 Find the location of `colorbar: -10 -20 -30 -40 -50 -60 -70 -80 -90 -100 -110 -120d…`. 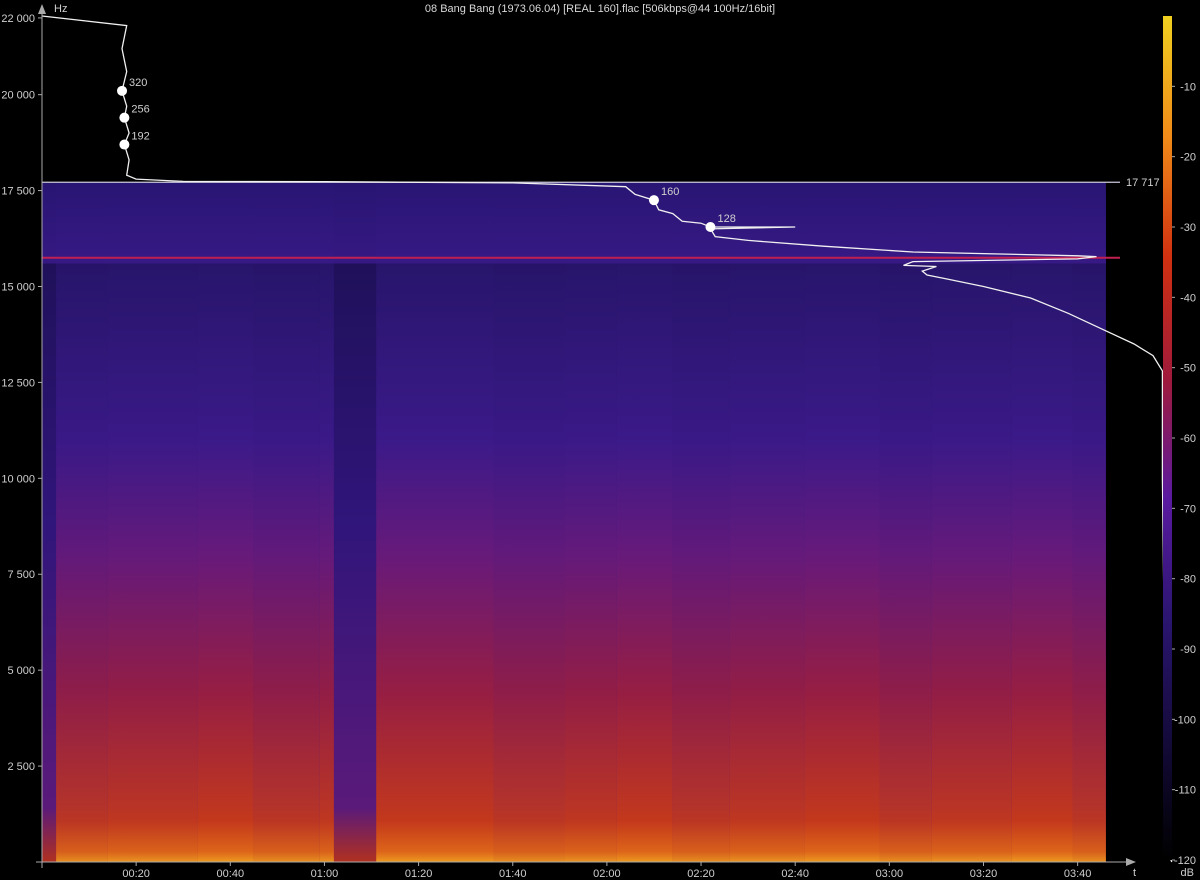

colorbar: -10 -20 -30 -40 -50 -60 -70 -80 -90 -100 -110 -120d… is located at coordinates (1179, 447).